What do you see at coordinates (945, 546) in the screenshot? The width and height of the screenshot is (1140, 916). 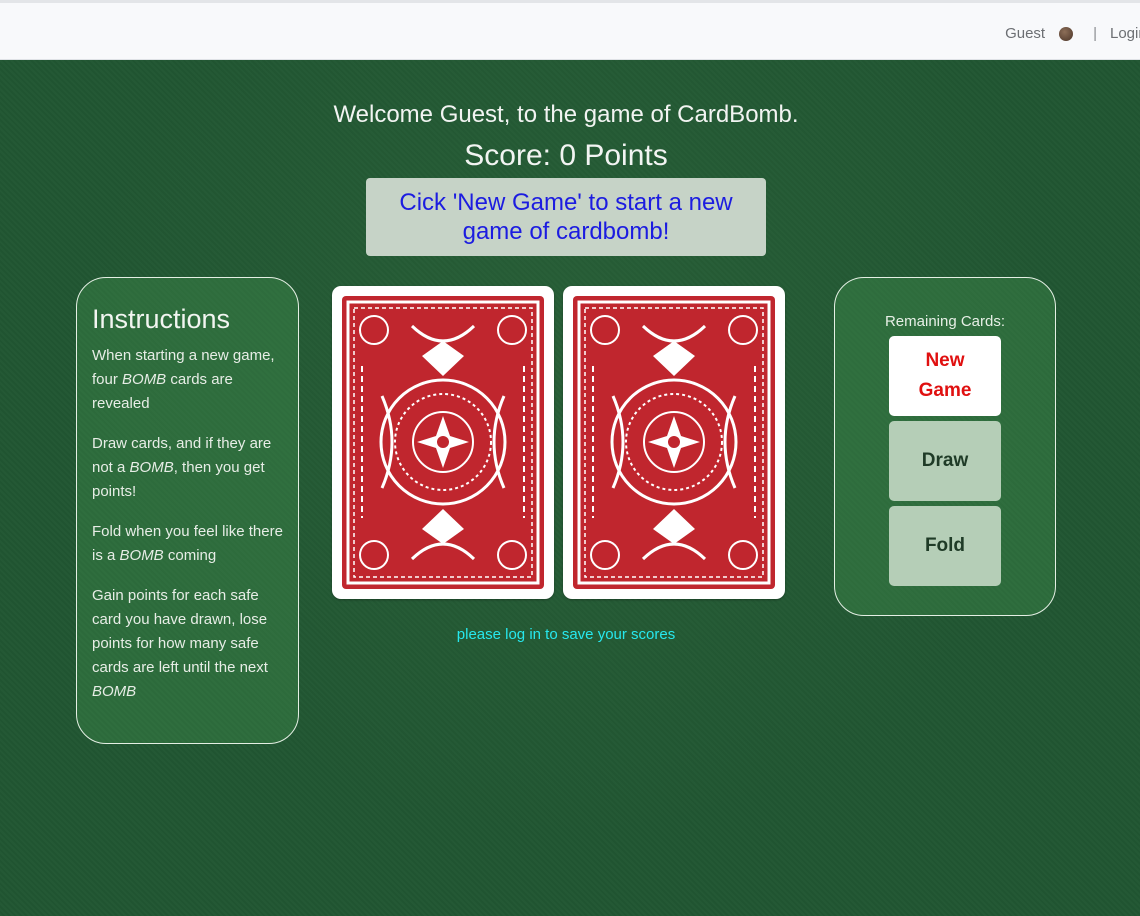 I see `fold-button: Fold` at bounding box center [945, 546].